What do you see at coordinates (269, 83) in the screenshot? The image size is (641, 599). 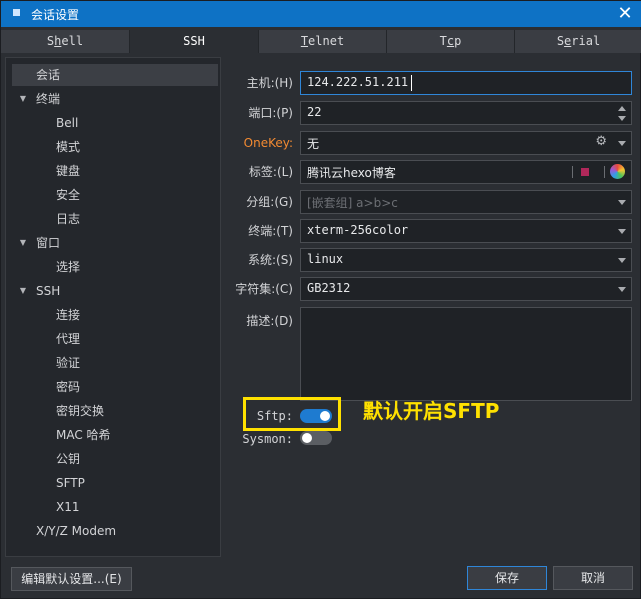 I see `host-label: 主机:(H)` at bounding box center [269, 83].